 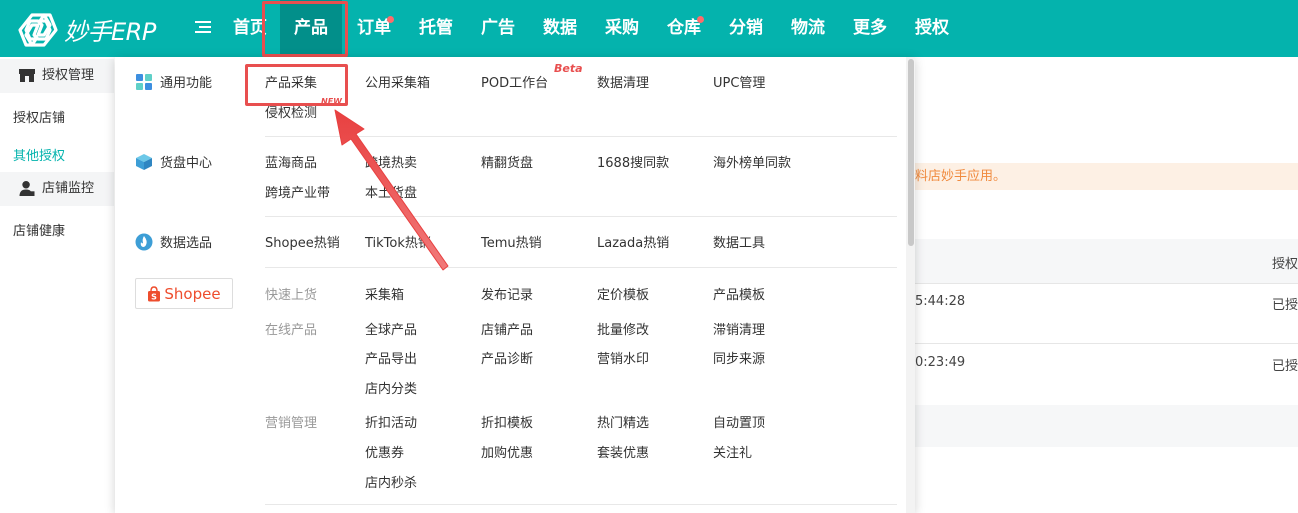 What do you see at coordinates (390, 19) in the screenshot?
I see `orders-notification-dot` at bounding box center [390, 19].